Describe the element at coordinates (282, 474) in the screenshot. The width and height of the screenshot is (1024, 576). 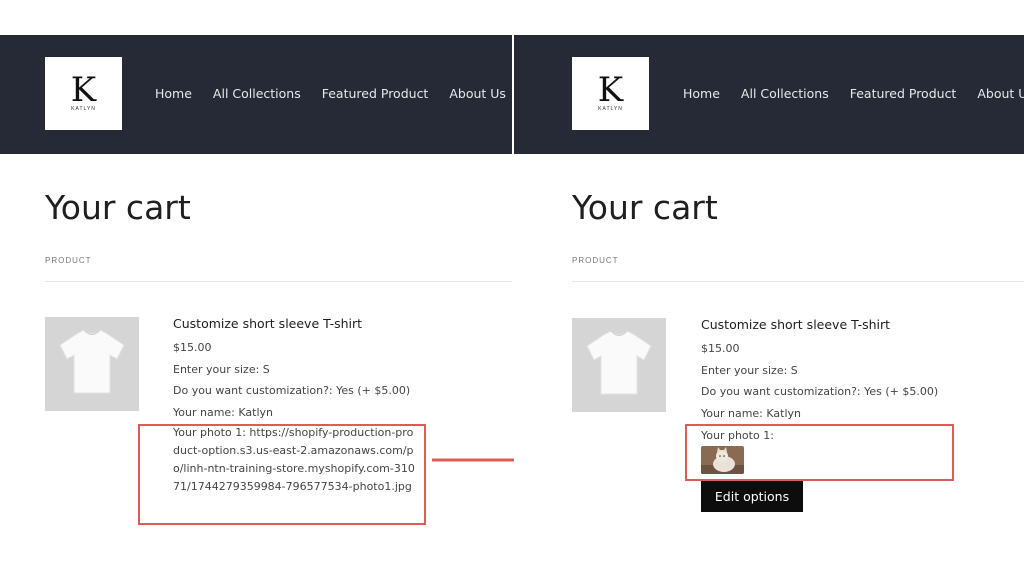
I see `highlight-box-before` at that location.